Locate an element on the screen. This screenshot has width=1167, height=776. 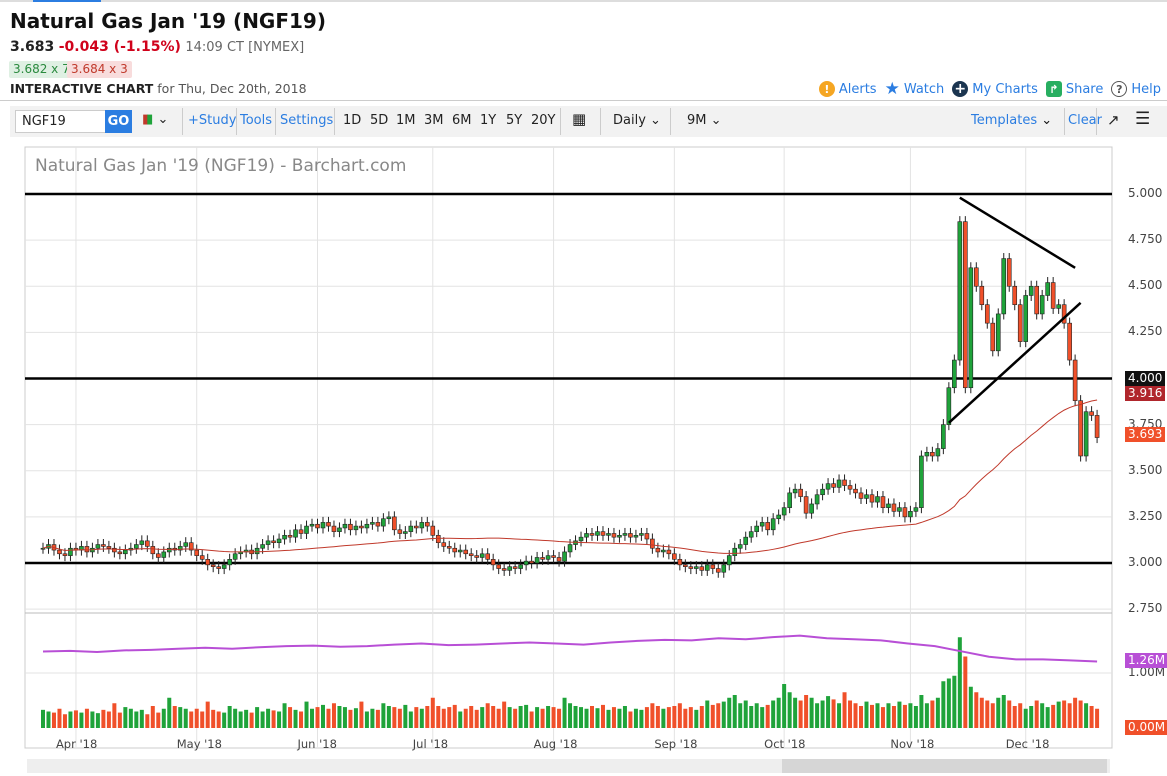
price-tick-label: 3.000 is located at coordinates (1145, 562).